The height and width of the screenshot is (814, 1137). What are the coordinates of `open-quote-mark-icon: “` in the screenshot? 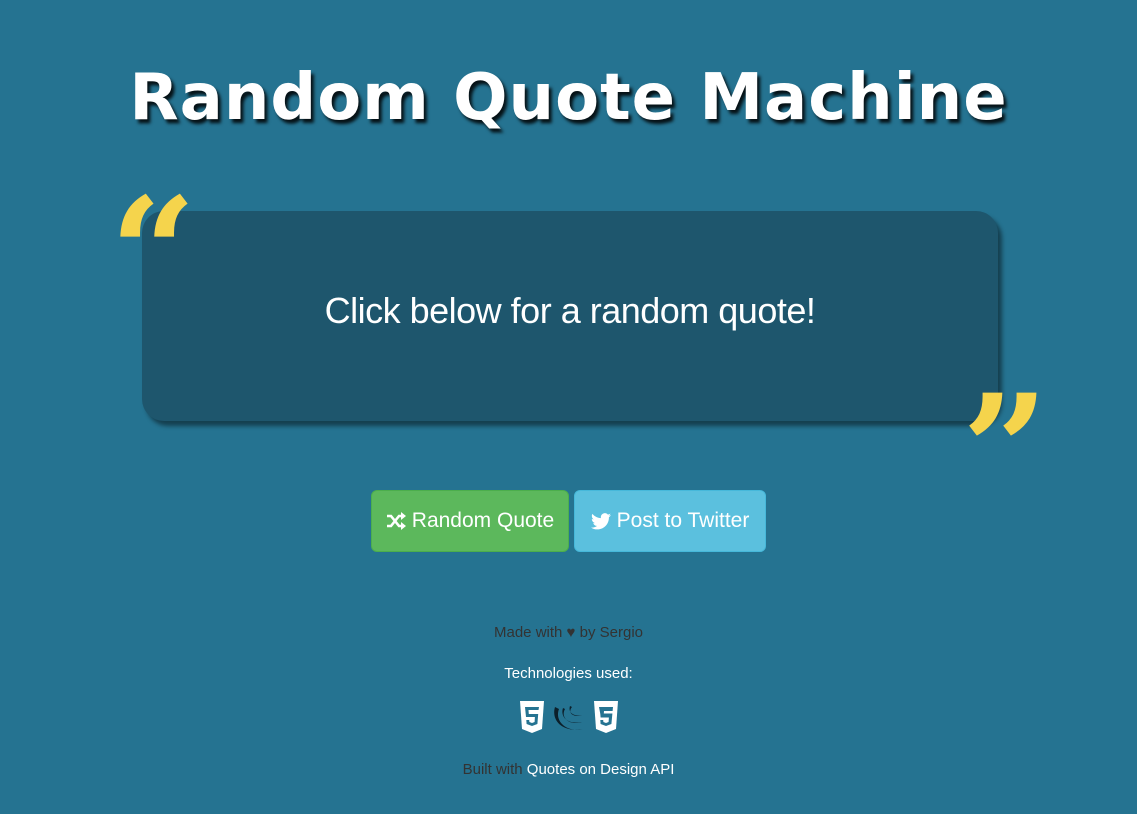 It's located at (153, 253).